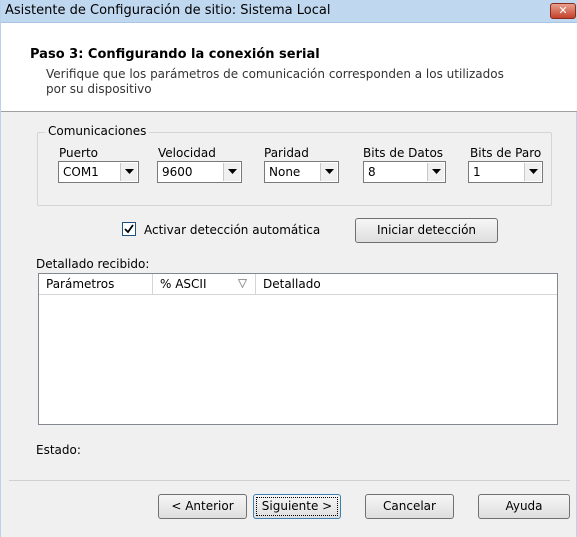 The width and height of the screenshot is (577, 537). I want to click on received-label: Detallado recibido:, so click(93, 264).